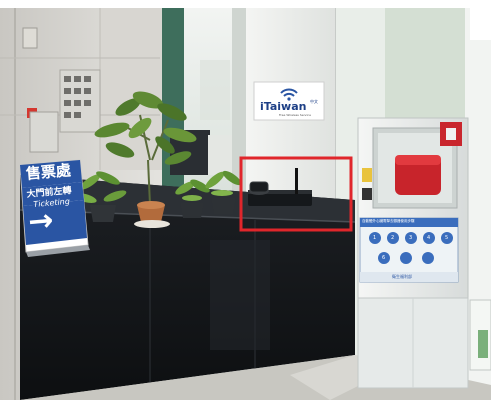  What do you see at coordinates (283, 106) in the screenshot?
I see `itaiwan-brand-text: iTaiwan` at bounding box center [283, 106].